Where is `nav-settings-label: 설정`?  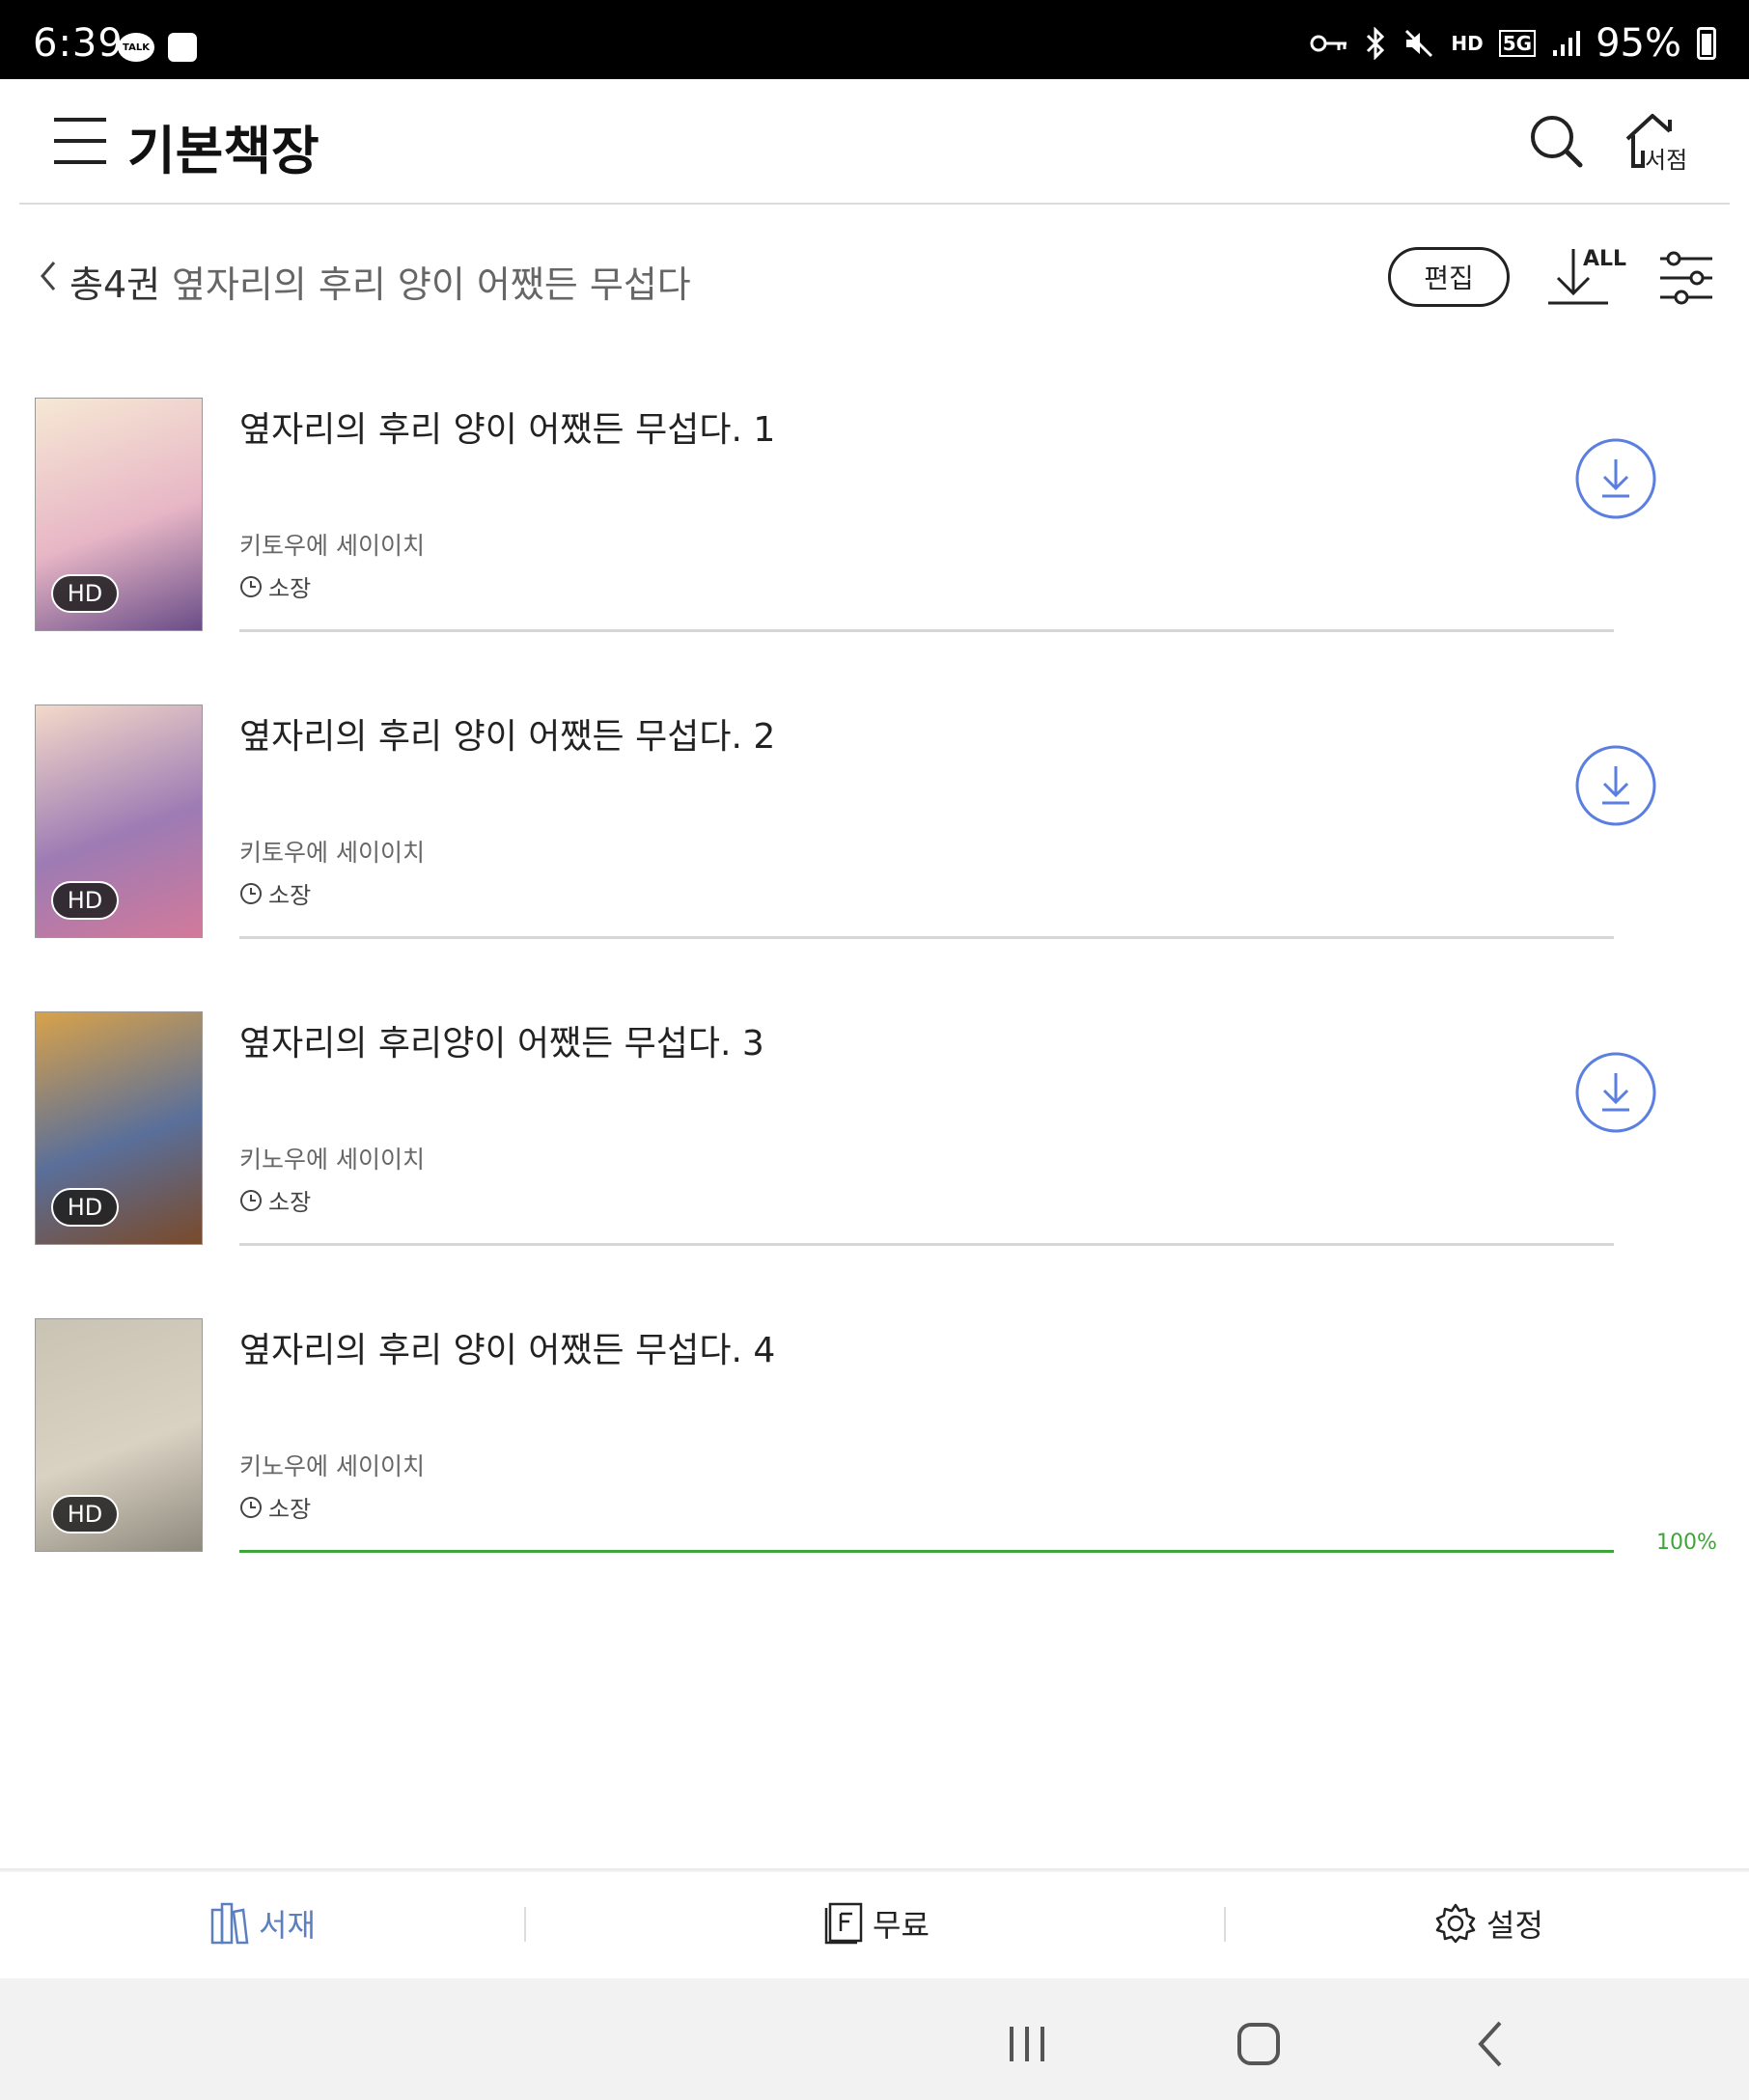 nav-settings-label: 설정 is located at coordinates (1514, 1925).